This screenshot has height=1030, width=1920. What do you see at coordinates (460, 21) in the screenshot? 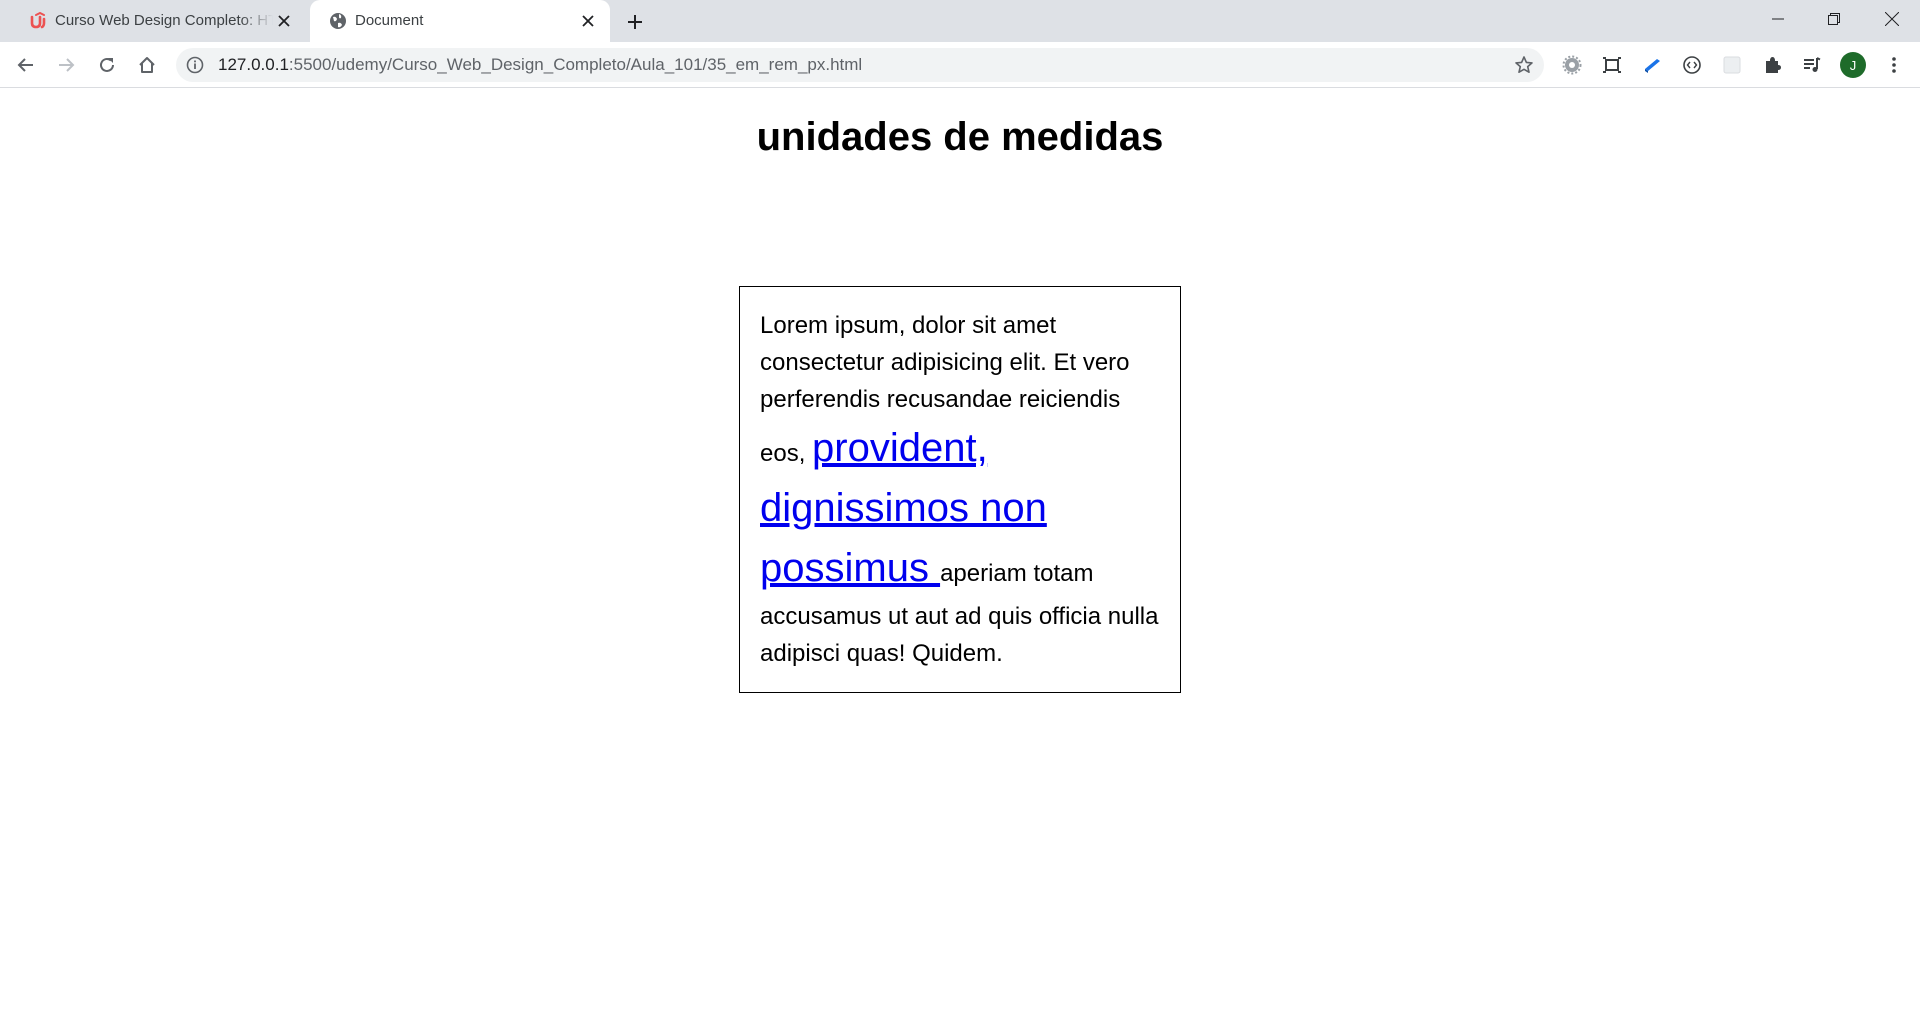
I see `tab-document: Document` at bounding box center [460, 21].